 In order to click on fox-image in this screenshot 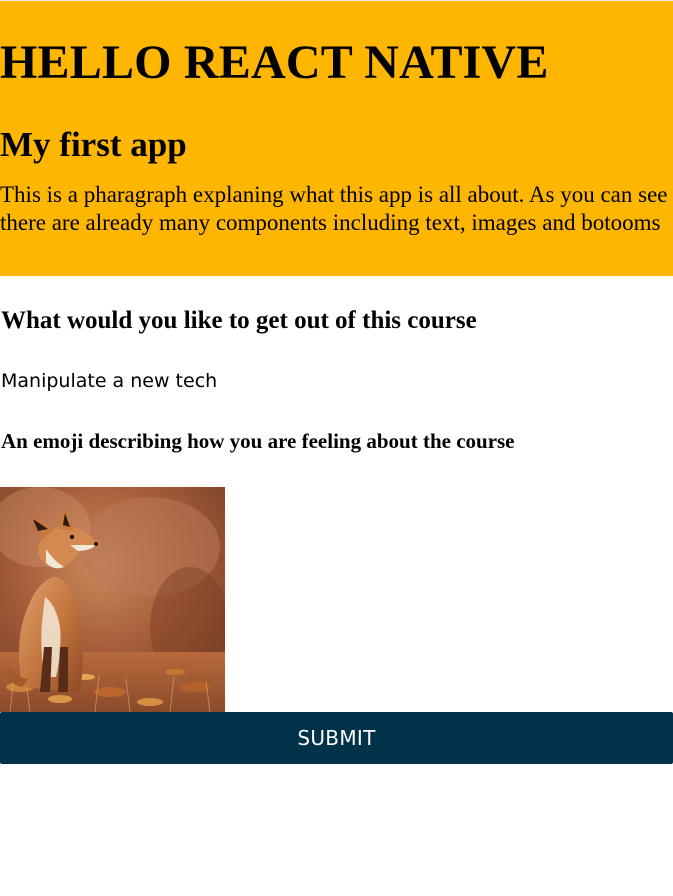, I will do `click(112, 599)`.